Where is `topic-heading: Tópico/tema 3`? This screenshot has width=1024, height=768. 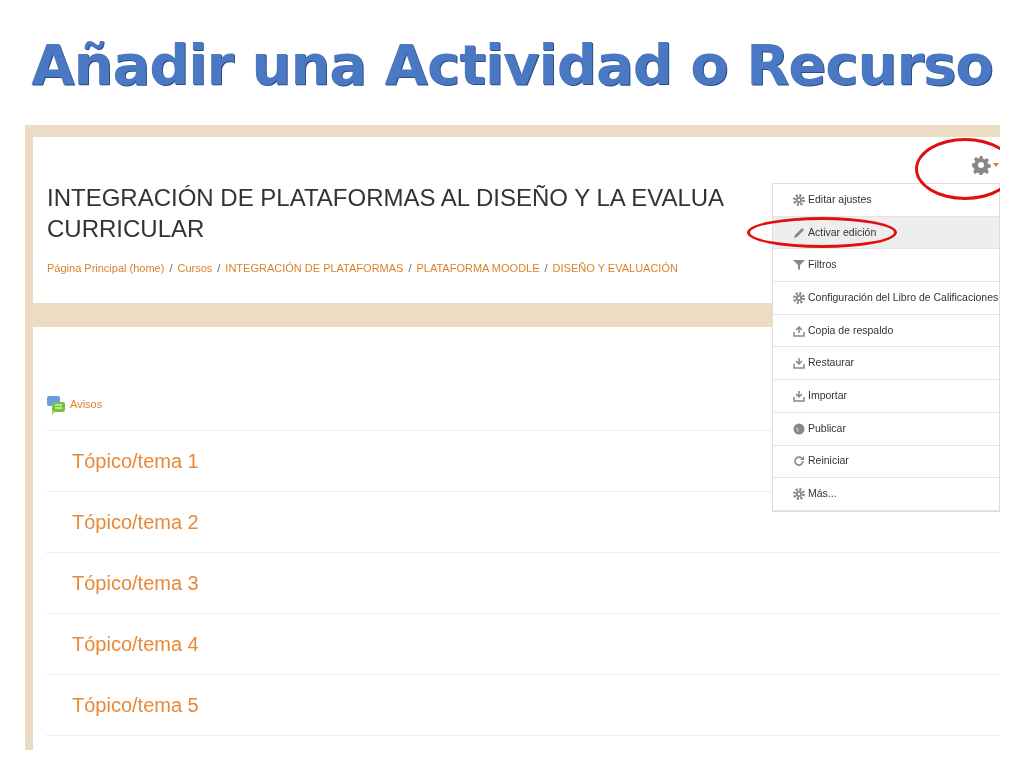 topic-heading: Tópico/tema 3 is located at coordinates (135, 583).